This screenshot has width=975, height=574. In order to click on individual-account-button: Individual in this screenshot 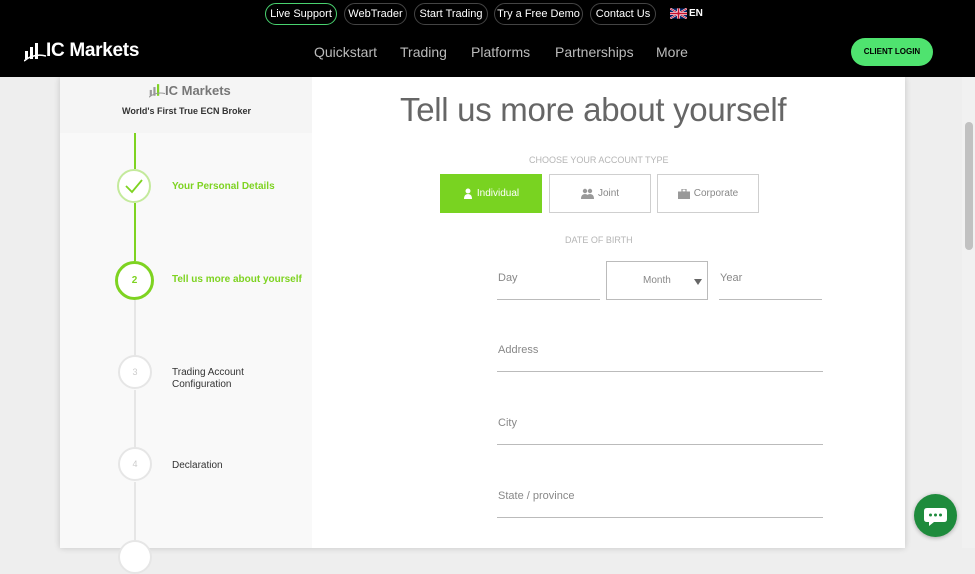, I will do `click(491, 193)`.